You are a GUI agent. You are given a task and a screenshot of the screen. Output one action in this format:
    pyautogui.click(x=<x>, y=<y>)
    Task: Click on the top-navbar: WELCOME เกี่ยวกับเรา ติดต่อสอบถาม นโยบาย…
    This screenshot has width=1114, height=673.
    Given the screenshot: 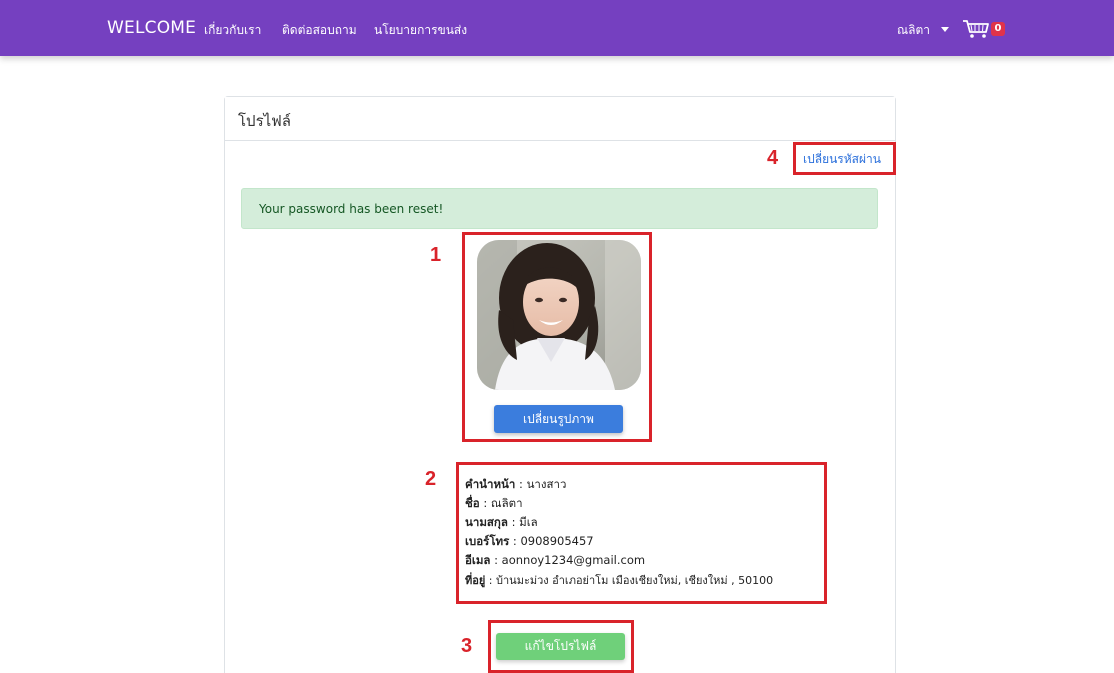 What is the action you would take?
    pyautogui.click(x=557, y=28)
    